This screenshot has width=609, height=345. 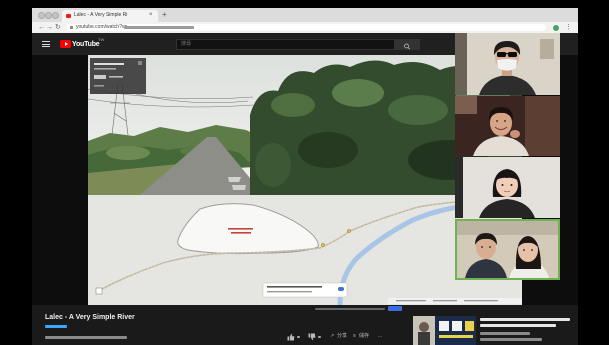 What do you see at coordinates (41, 27) in the screenshot?
I see `back-button: ←` at bounding box center [41, 27].